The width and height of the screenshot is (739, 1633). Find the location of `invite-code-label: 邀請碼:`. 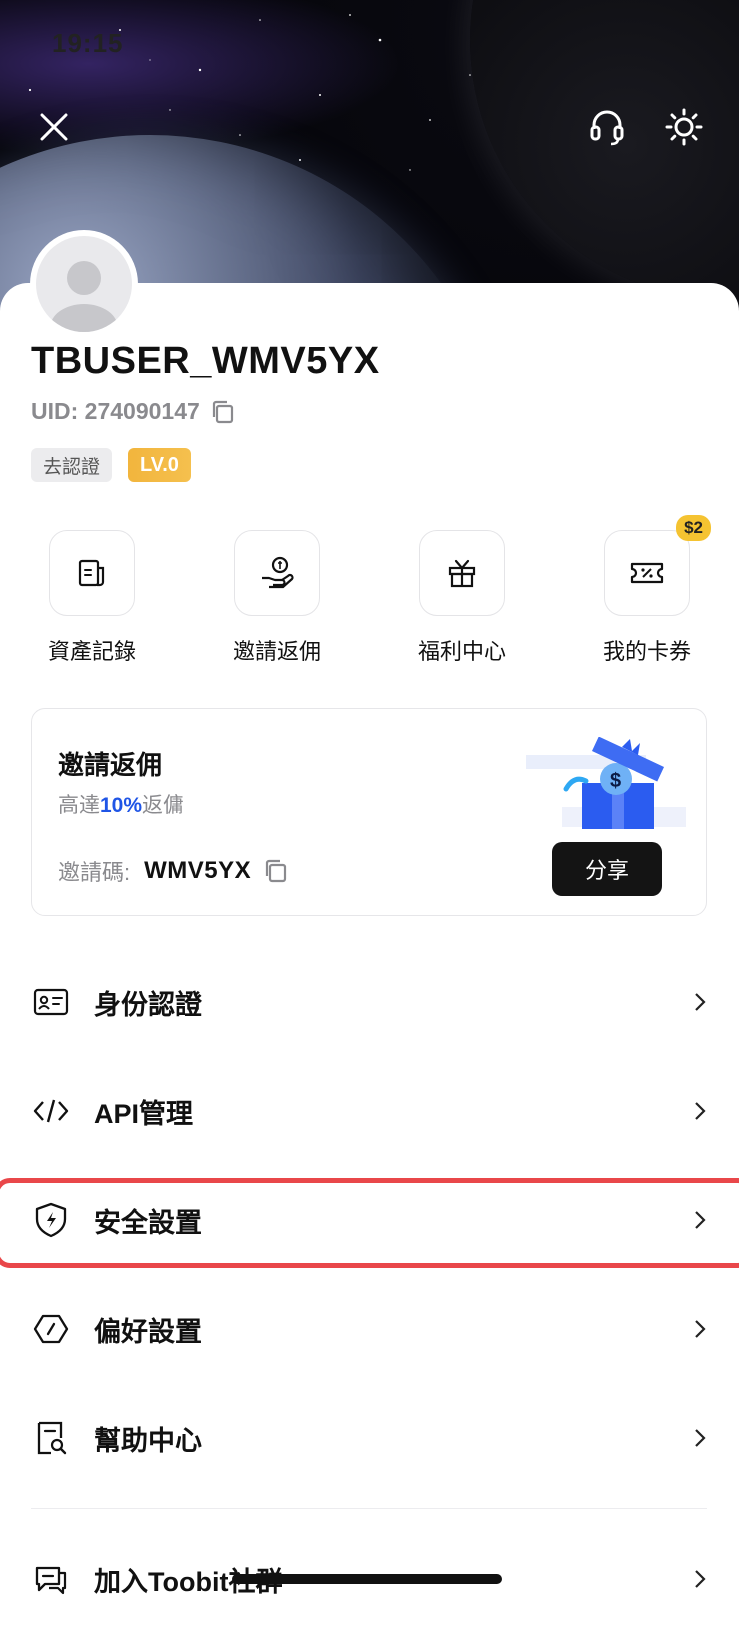

invite-code-label: 邀請碼: is located at coordinates (94, 872).